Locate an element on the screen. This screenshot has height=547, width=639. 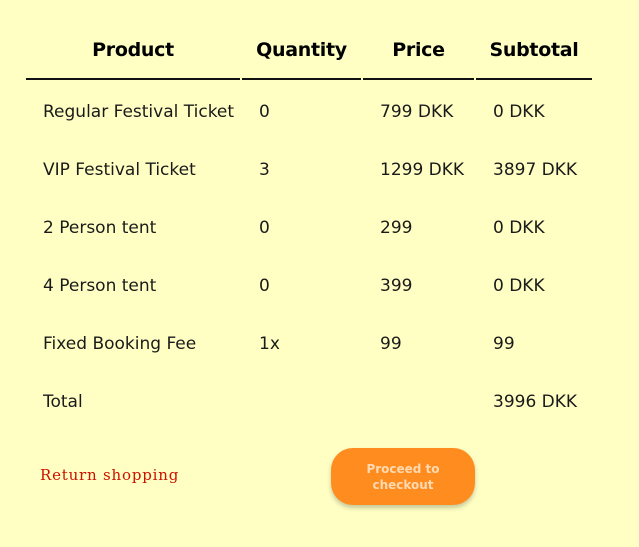
product-name: VIP Festival Ticket is located at coordinates (119, 170).